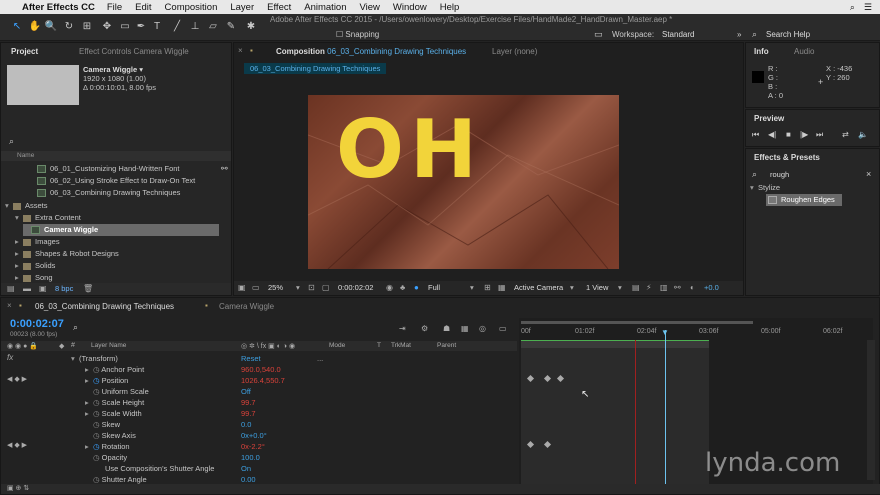 Image resolution: width=880 pixels, height=495 pixels. Describe the element at coordinates (87, 27) in the screenshot. I see `camera-tool-icon: ⊞` at that location.